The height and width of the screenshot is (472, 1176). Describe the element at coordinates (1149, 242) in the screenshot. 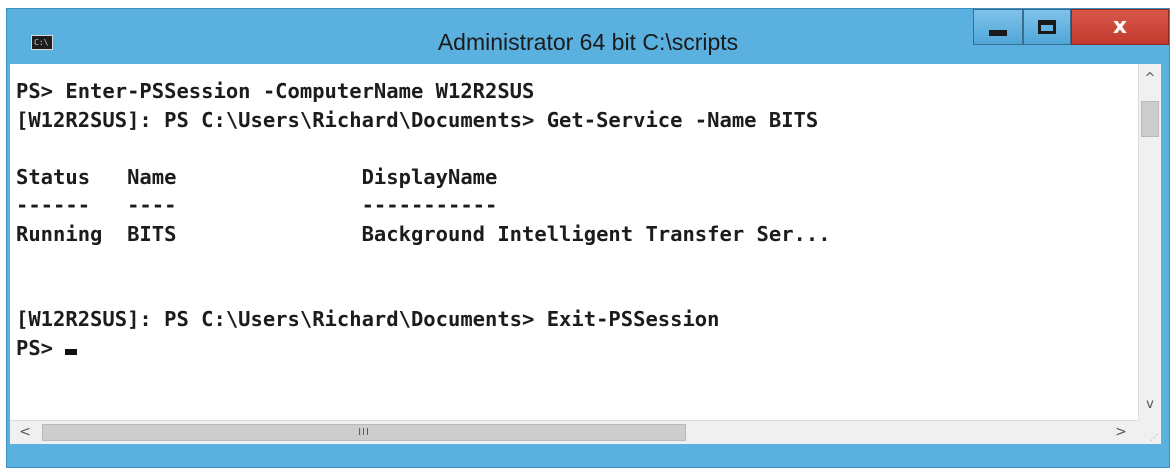

I see `vertical-scrollbar: ^ v` at that location.